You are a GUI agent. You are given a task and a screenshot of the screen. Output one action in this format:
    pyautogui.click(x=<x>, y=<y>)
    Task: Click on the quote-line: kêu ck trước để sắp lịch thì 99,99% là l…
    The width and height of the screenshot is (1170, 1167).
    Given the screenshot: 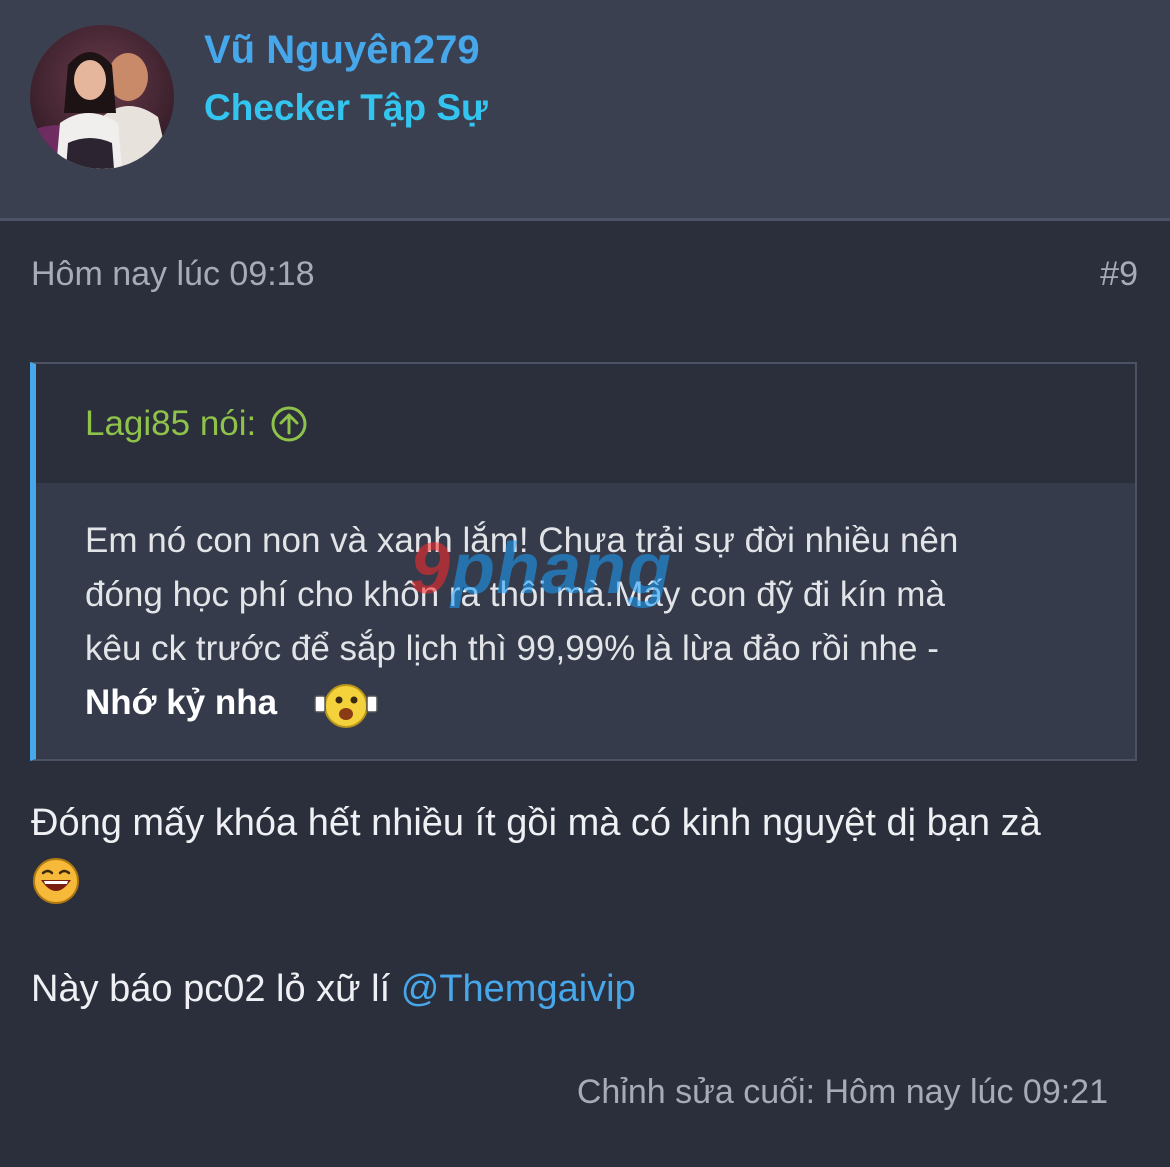 What is the action you would take?
    pyautogui.click(x=512, y=648)
    